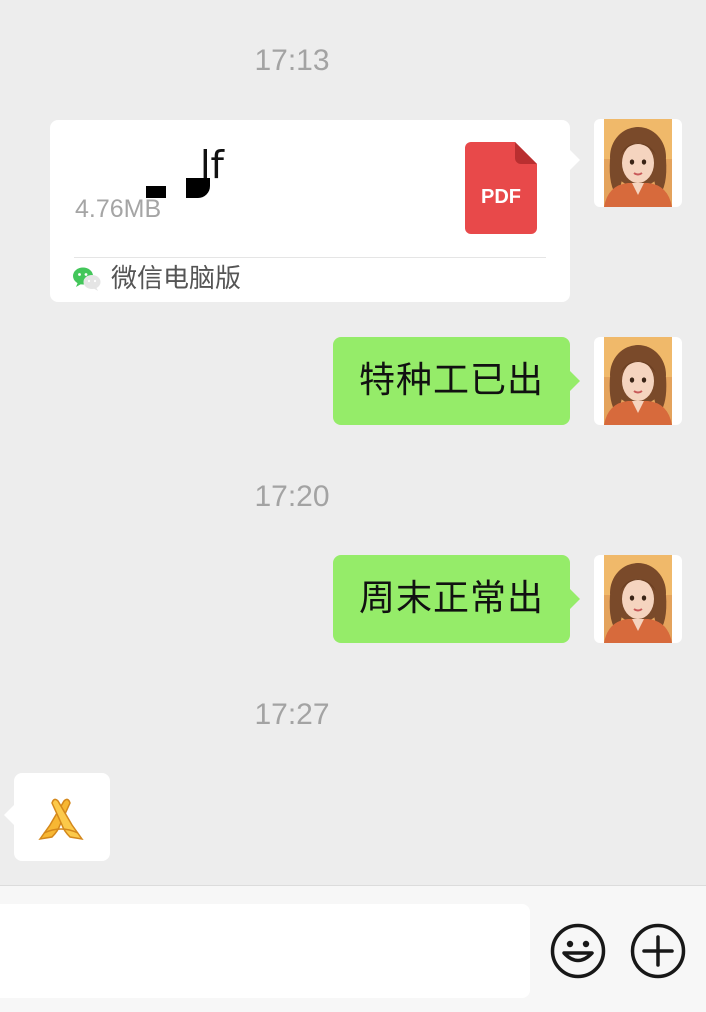 This screenshot has height=1012, width=706. What do you see at coordinates (265, 951) in the screenshot?
I see `message-input` at bounding box center [265, 951].